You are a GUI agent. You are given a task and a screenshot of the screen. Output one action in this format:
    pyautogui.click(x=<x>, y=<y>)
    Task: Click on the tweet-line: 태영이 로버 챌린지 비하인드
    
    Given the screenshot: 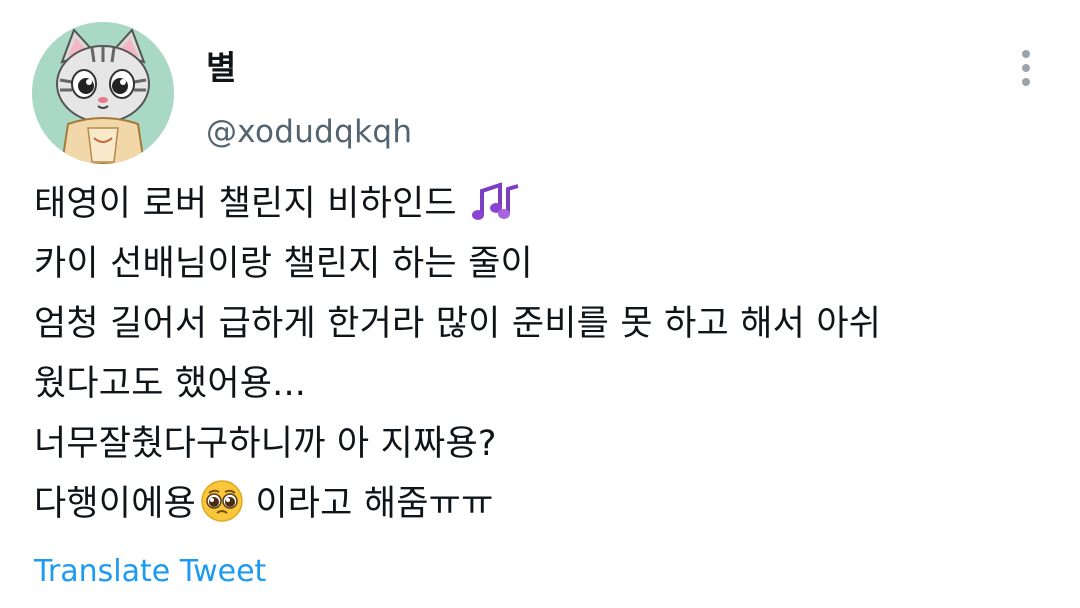 What is the action you would take?
    pyautogui.click(x=549, y=204)
    